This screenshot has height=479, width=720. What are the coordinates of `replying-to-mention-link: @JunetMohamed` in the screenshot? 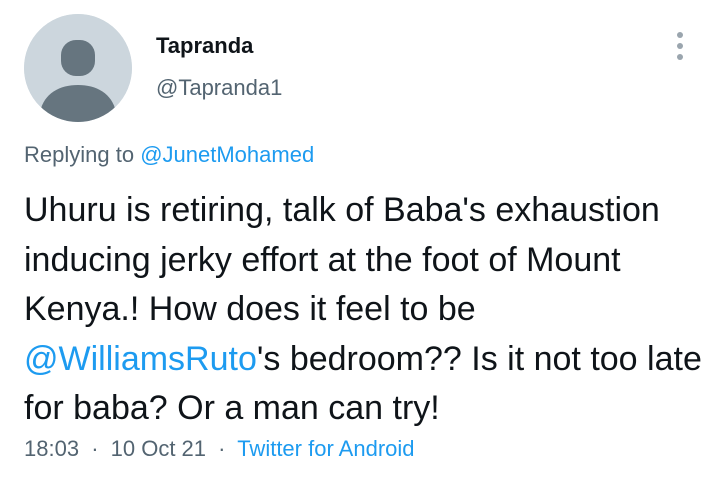 It's located at (227, 154).